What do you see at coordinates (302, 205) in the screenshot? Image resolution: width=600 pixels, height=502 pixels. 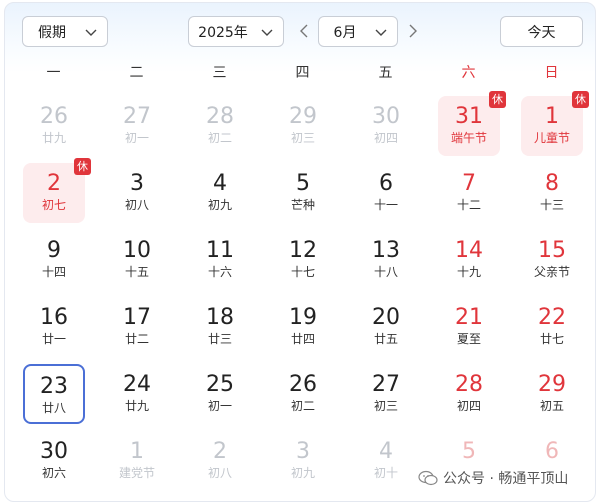 I see `lunar-date: 芒种` at bounding box center [302, 205].